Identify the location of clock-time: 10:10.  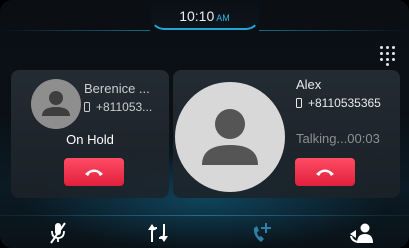
(197, 16).